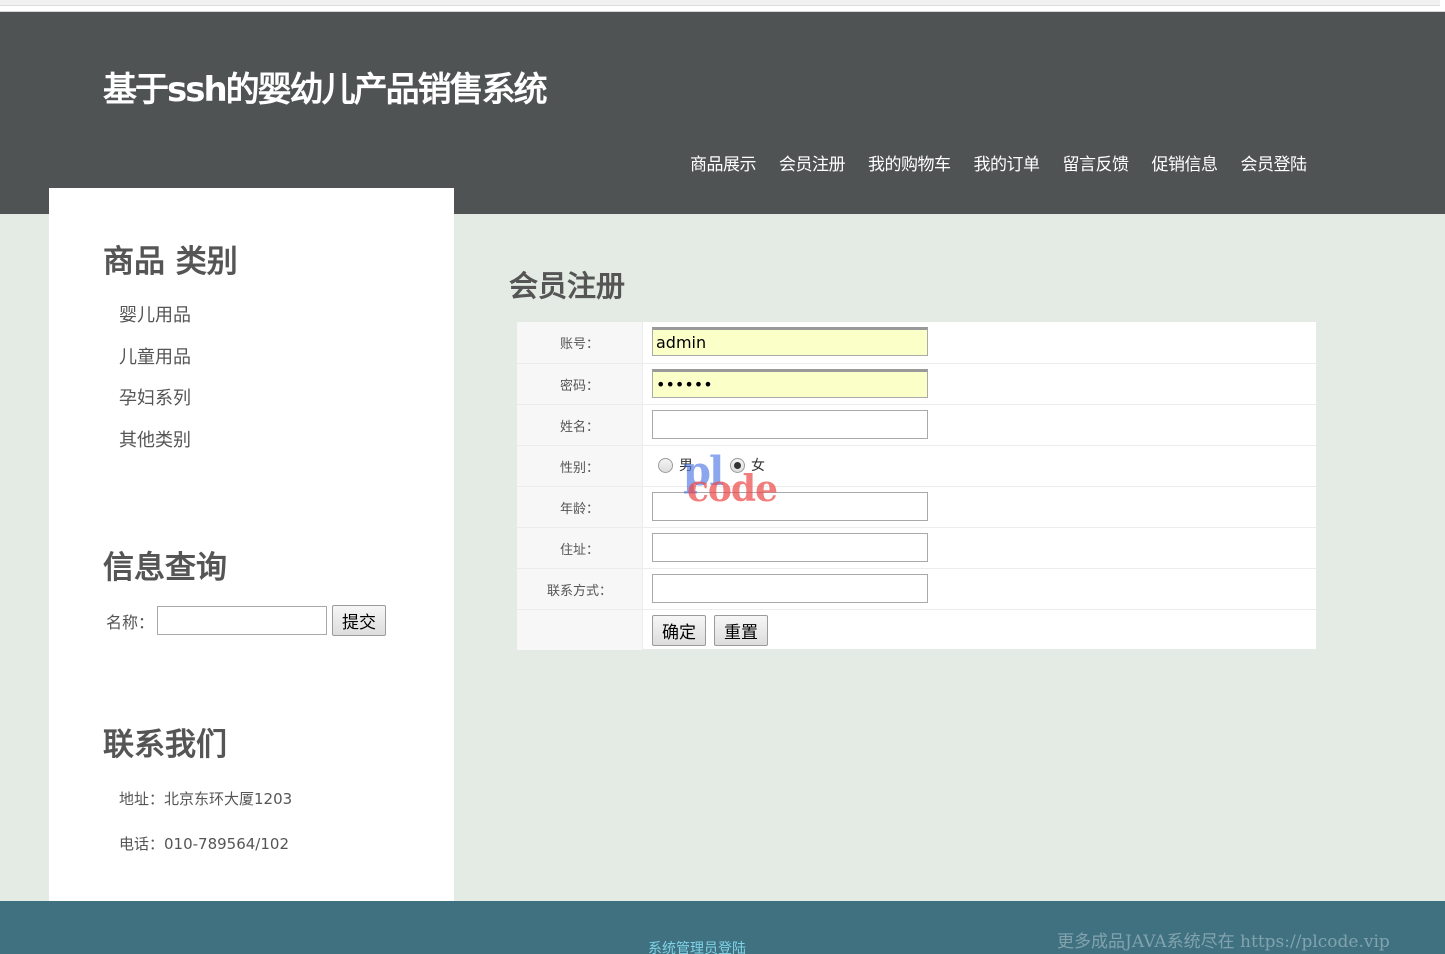 The width and height of the screenshot is (1445, 954). I want to click on form-row-age: 年龄：, so click(916, 507).